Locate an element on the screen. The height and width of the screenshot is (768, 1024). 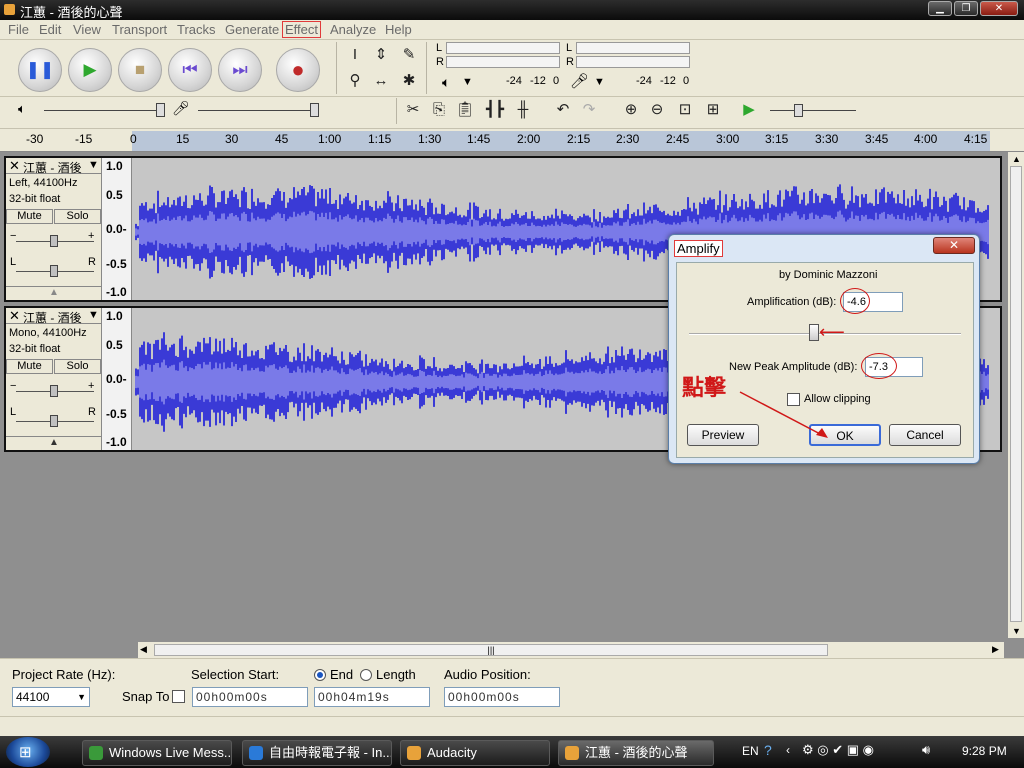
silence-icon: ╫ is located at coordinates (523, 110).